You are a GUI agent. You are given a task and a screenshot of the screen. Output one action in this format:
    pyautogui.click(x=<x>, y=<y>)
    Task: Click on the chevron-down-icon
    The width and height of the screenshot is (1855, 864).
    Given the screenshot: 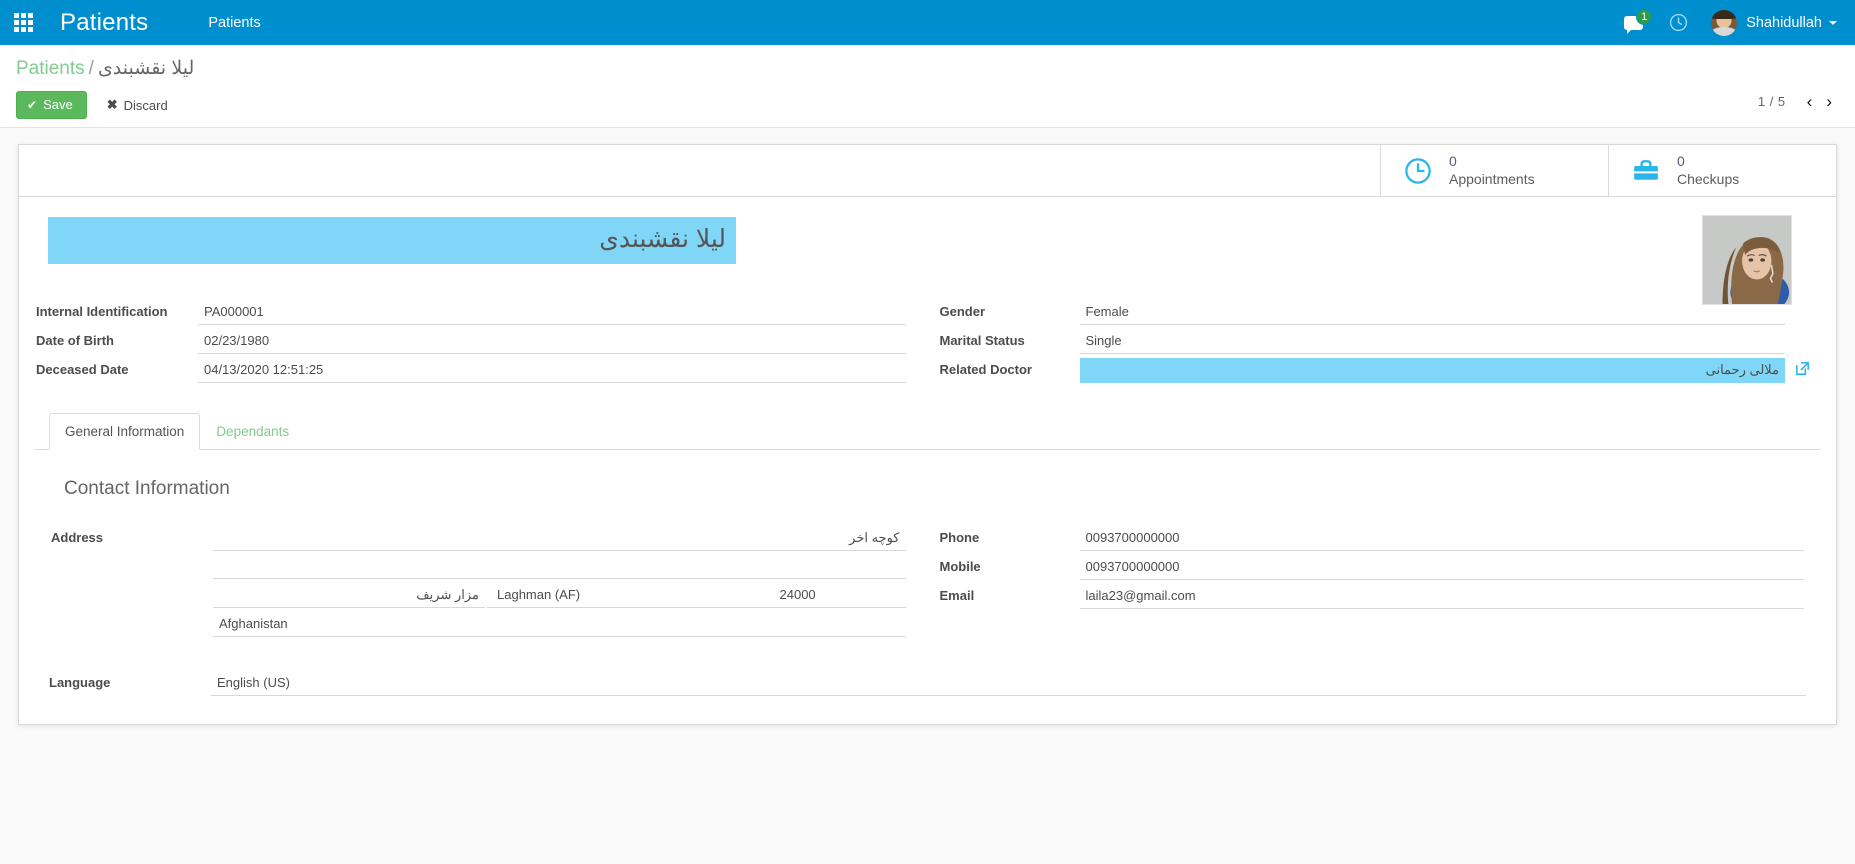 What is the action you would take?
    pyautogui.click(x=1833, y=22)
    